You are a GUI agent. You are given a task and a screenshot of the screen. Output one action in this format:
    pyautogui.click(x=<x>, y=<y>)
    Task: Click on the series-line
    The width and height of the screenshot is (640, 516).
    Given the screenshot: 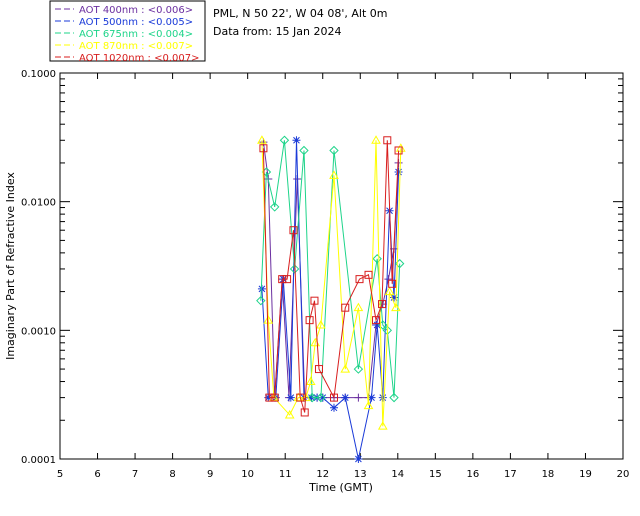 What is the action you would take?
    pyautogui.click(x=330, y=300)
    